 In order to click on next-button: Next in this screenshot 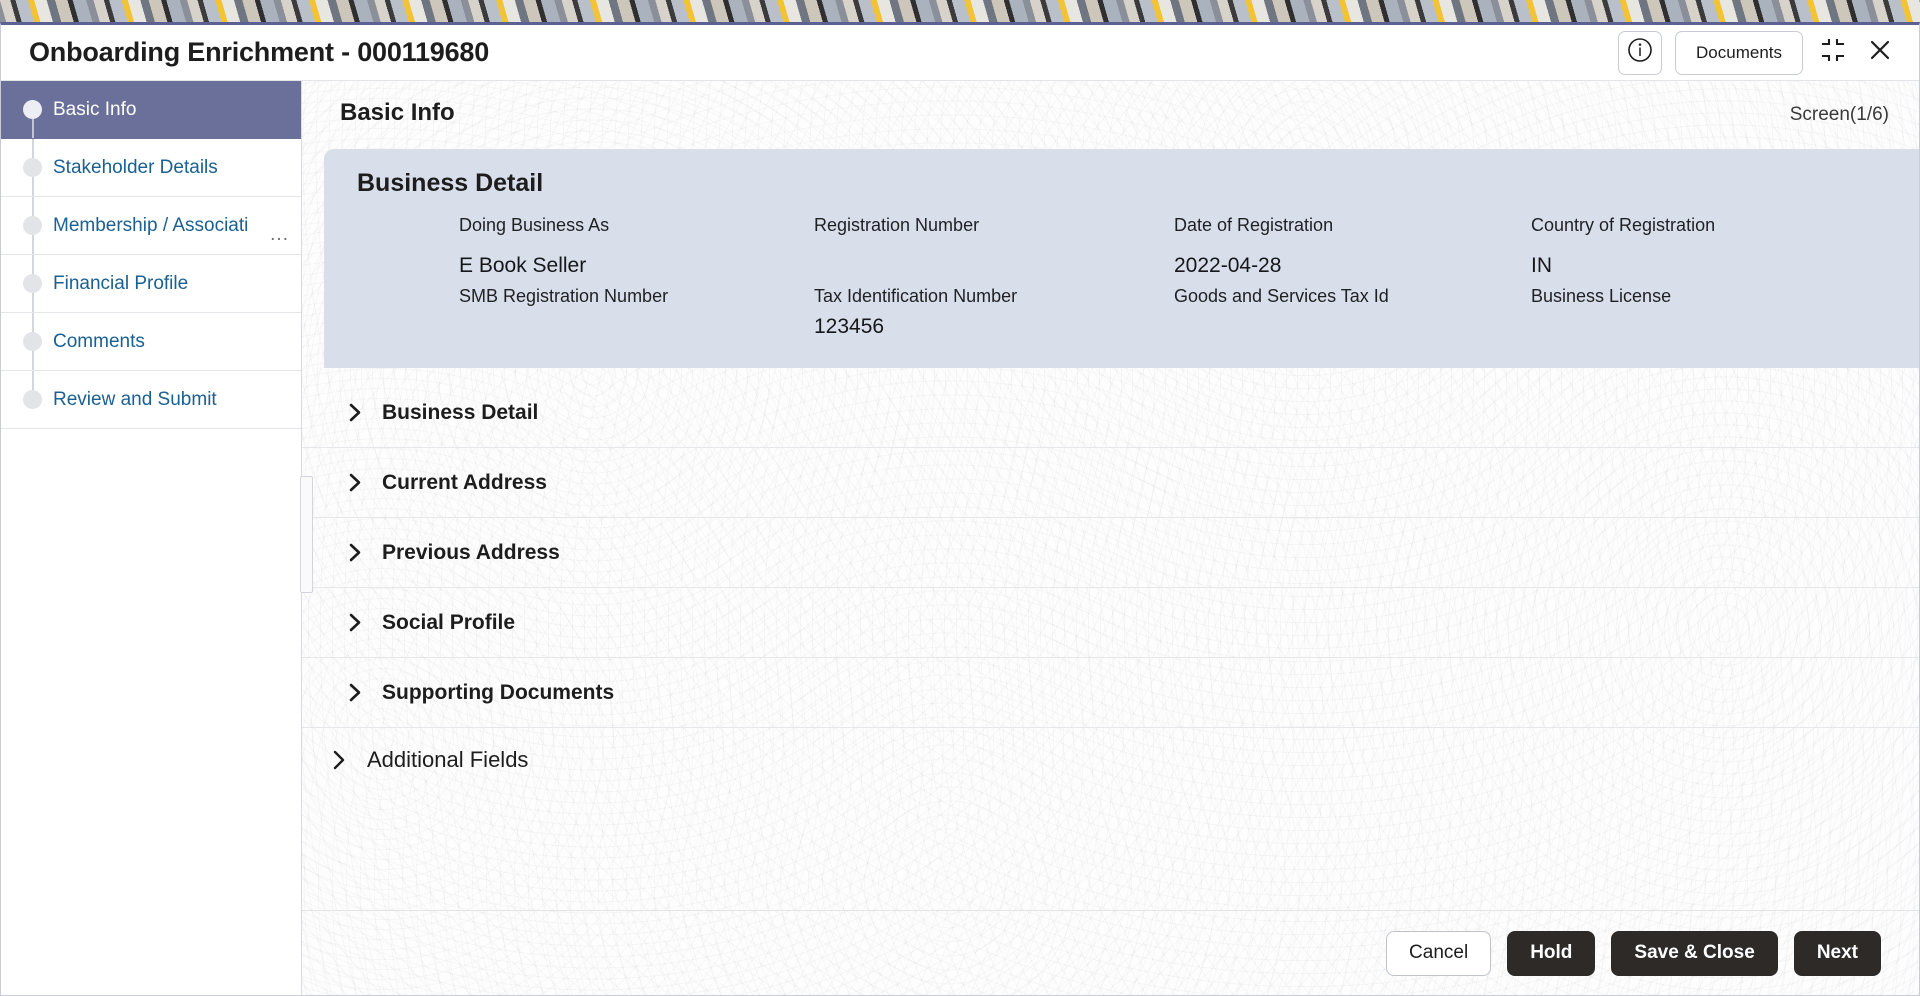, I will do `click(1837, 953)`.